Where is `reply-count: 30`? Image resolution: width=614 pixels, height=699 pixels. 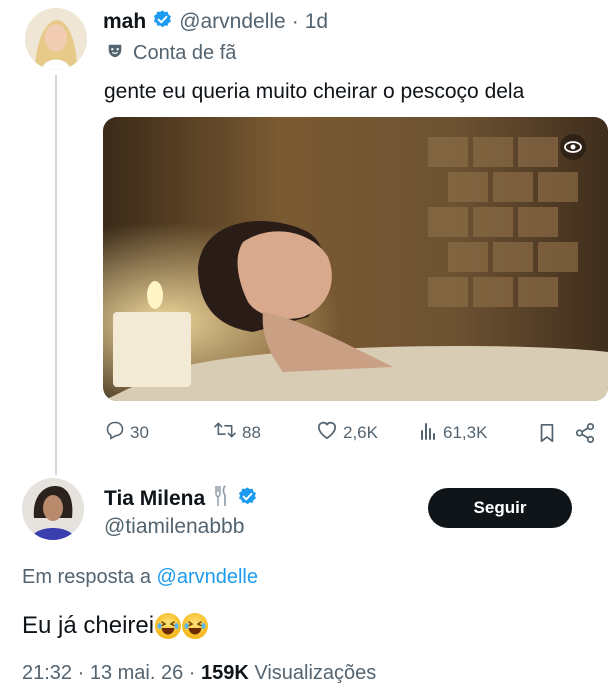 reply-count: 30 is located at coordinates (139, 432).